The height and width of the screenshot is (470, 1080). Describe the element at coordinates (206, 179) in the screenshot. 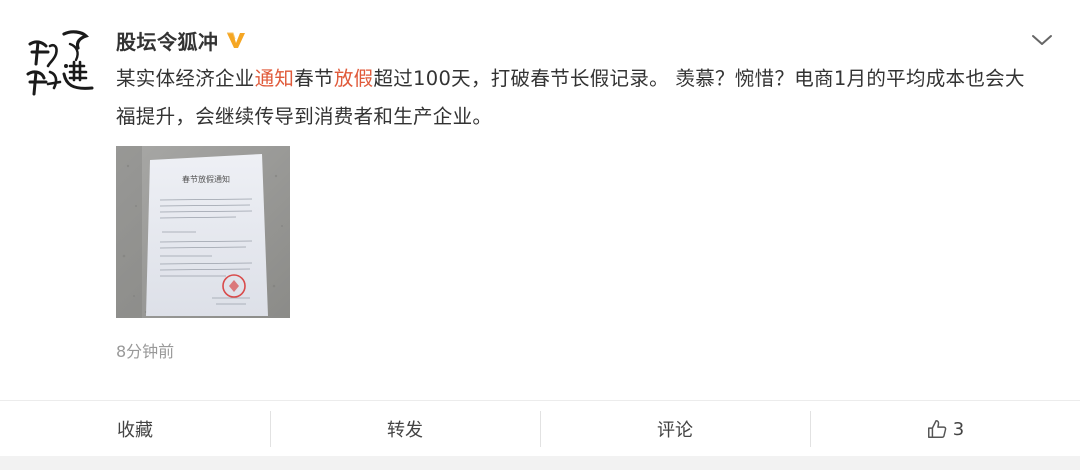

I see `notice-title: 春节放假通知` at that location.